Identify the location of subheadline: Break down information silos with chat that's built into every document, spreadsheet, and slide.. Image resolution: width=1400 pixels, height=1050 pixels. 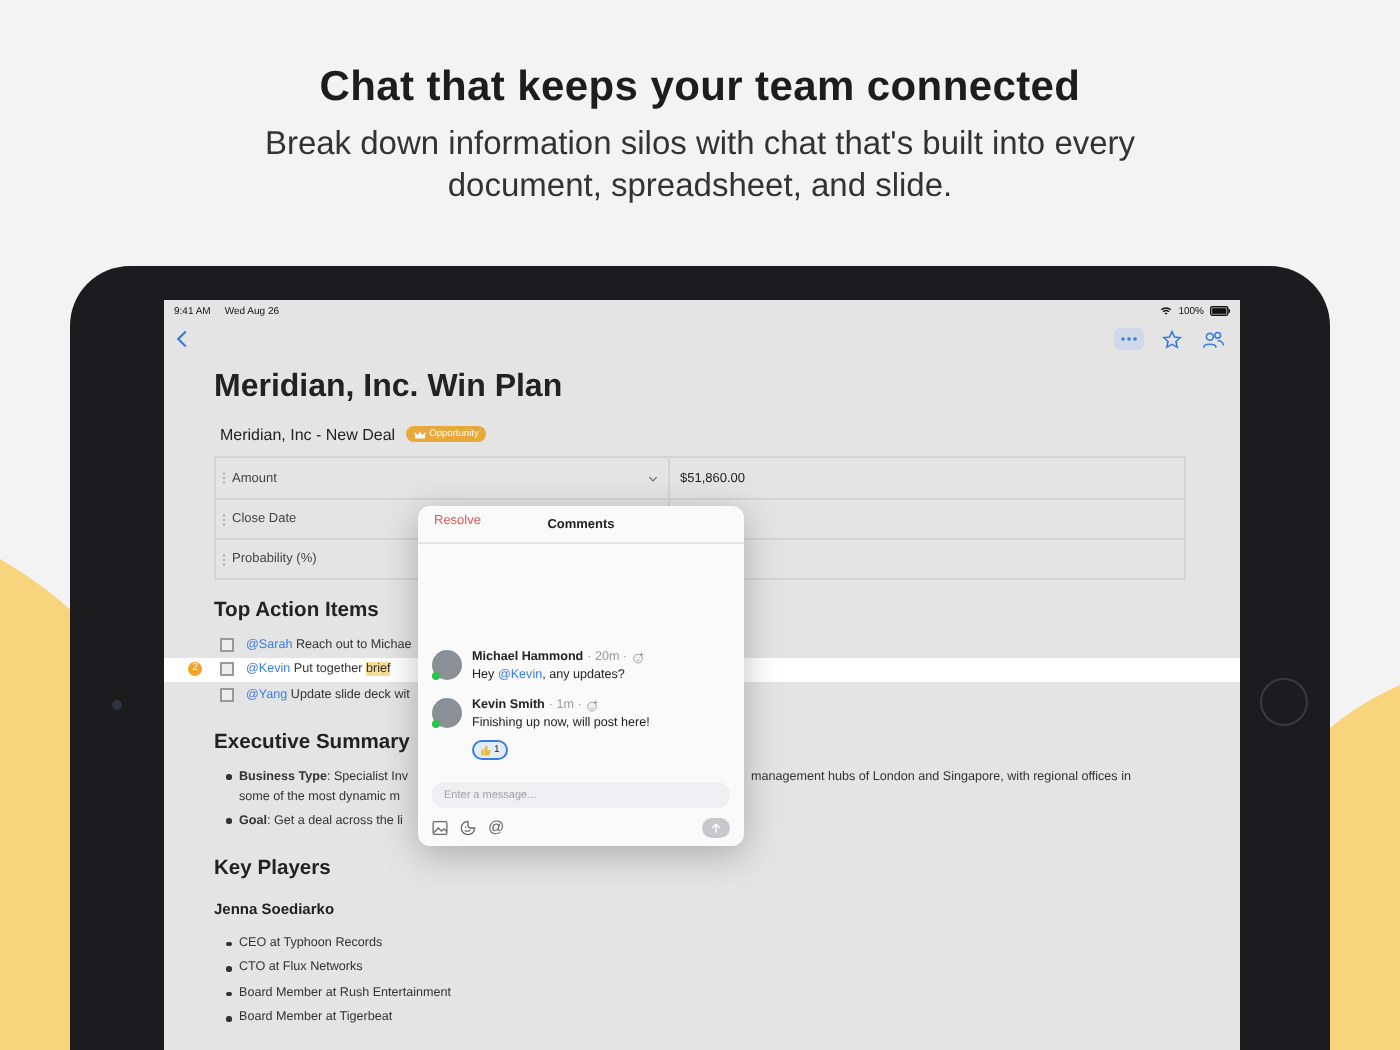
(700, 166).